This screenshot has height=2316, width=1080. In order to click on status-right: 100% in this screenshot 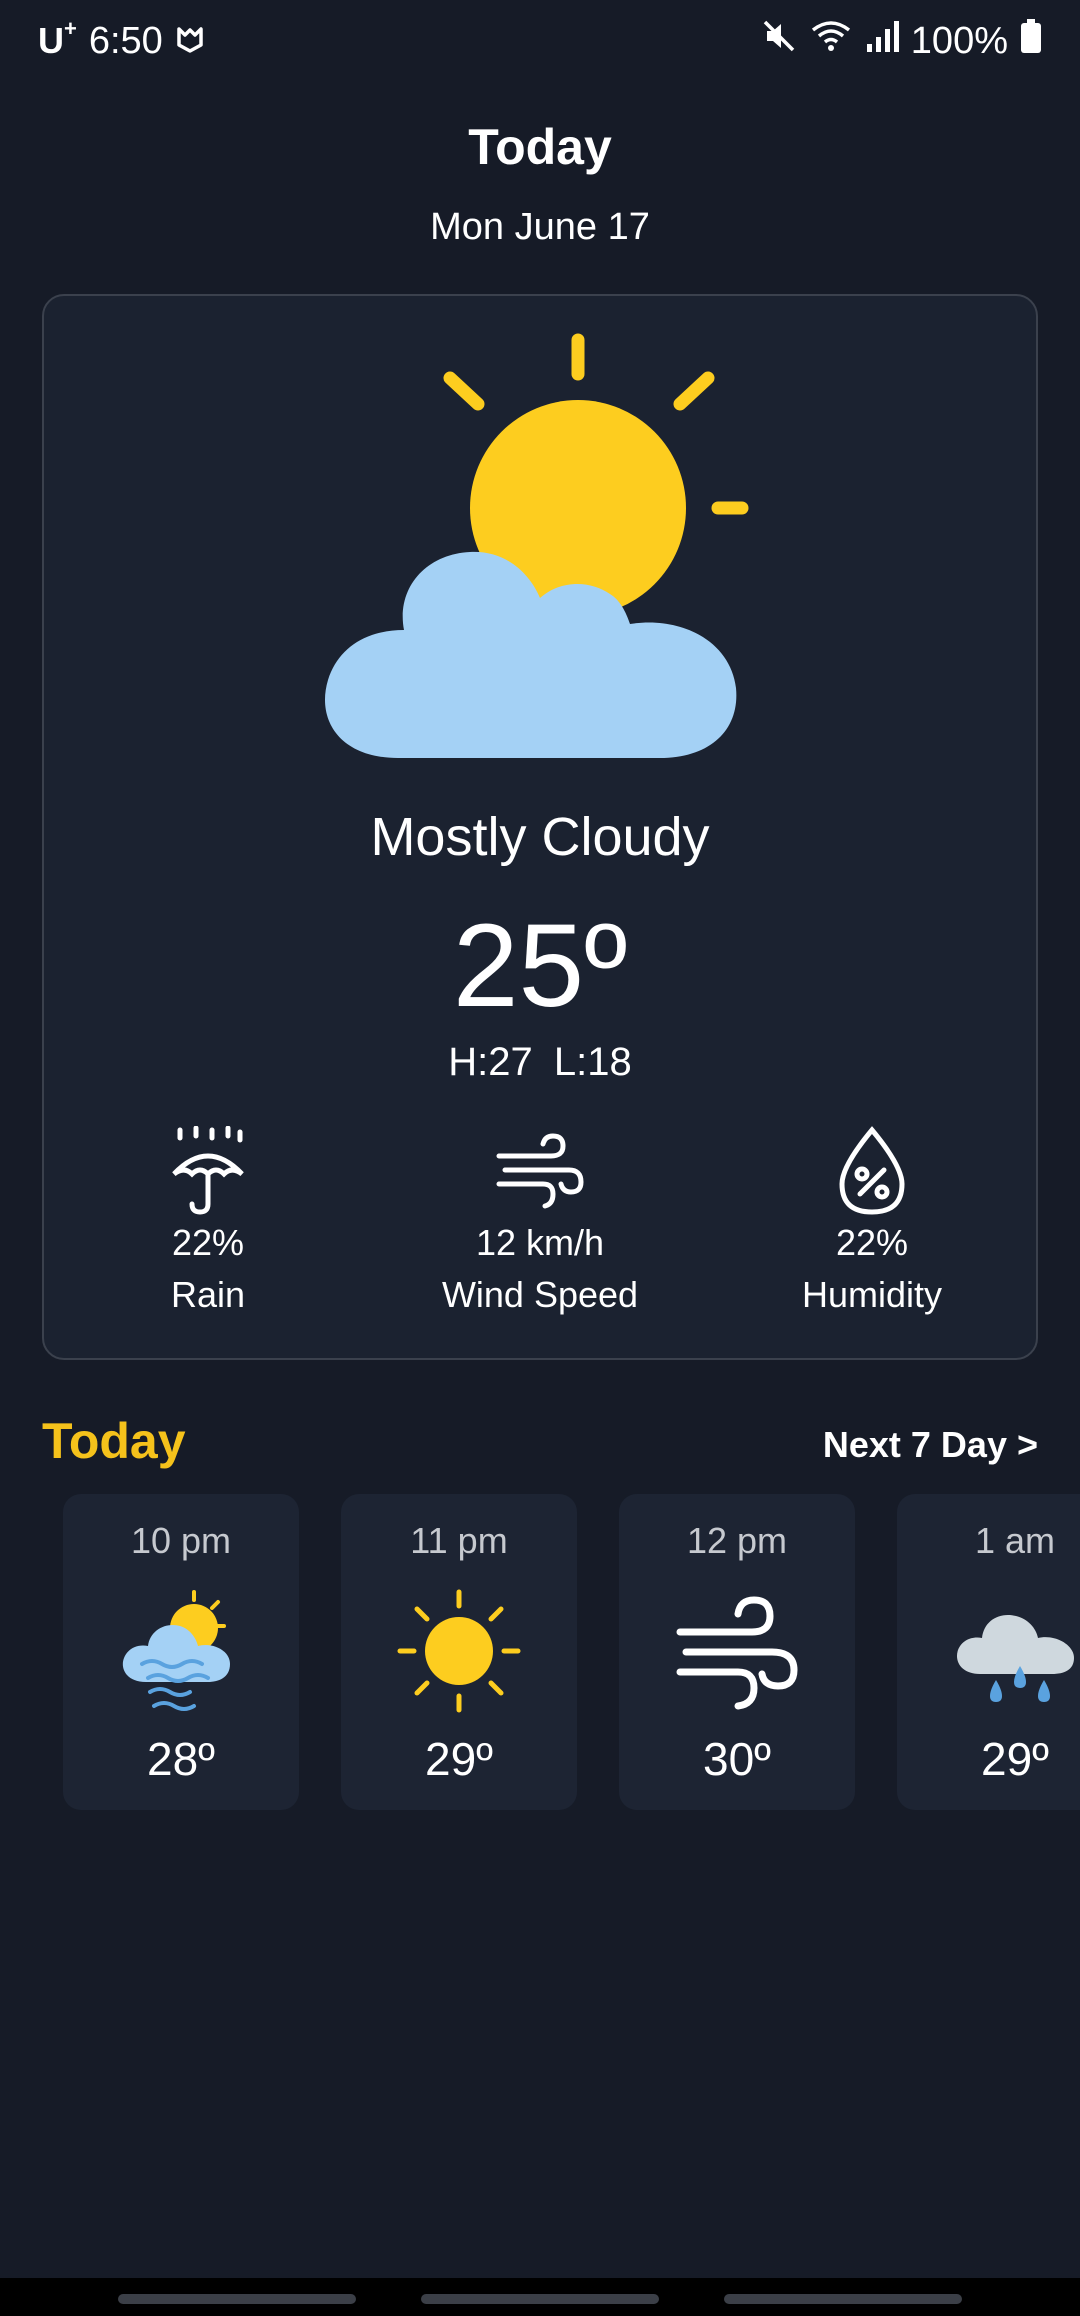, I will do `click(901, 41)`.